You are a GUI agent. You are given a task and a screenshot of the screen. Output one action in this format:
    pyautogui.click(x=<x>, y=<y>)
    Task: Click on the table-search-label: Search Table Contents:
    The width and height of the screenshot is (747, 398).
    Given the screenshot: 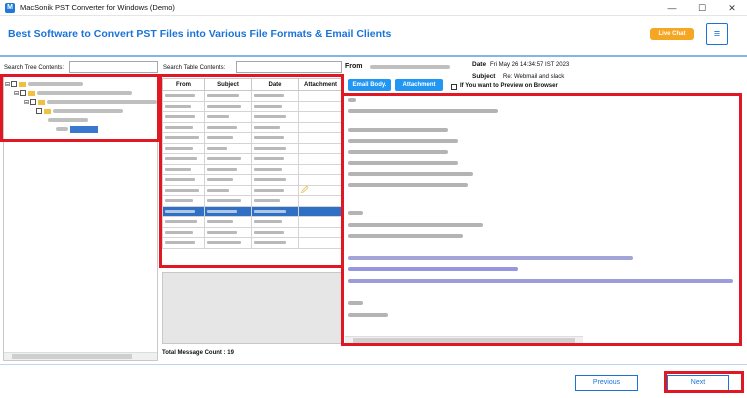 What is the action you would take?
    pyautogui.click(x=194, y=68)
    